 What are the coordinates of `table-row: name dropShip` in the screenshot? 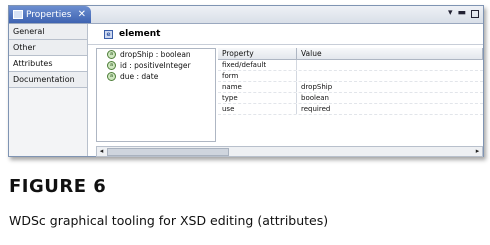 It's located at (350, 87).